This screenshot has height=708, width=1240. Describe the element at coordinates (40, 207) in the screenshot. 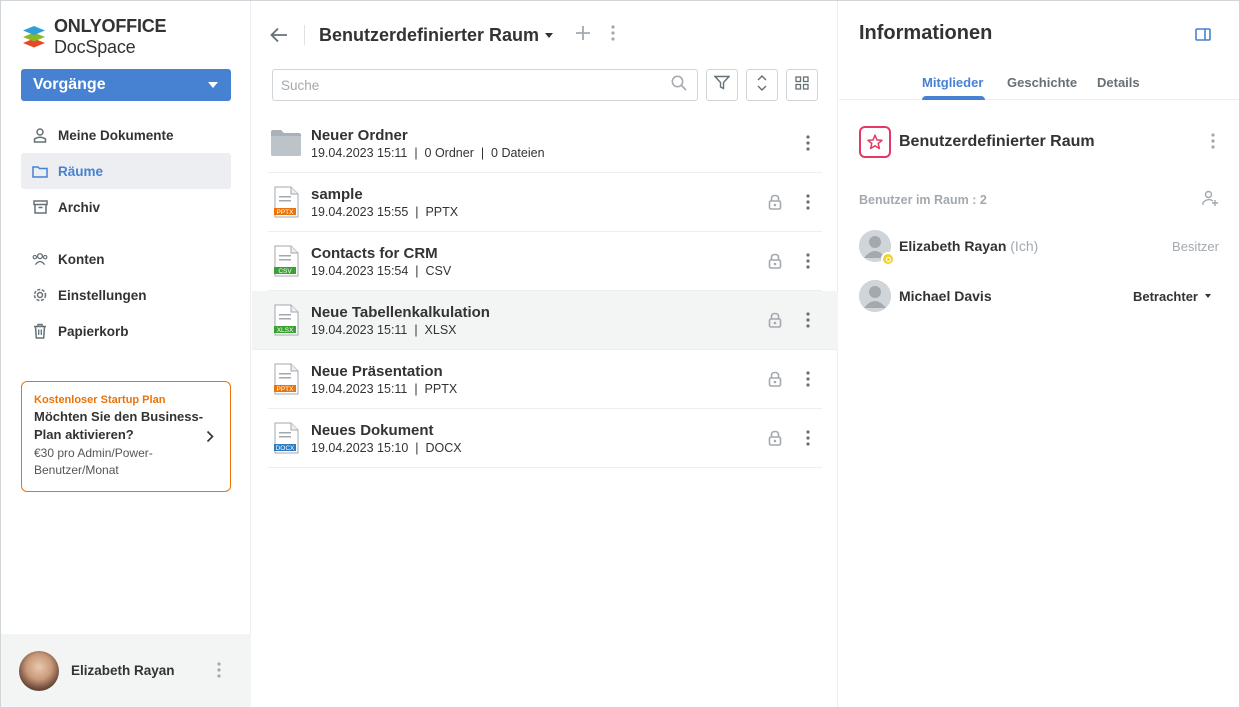

I see `archive-icon` at that location.